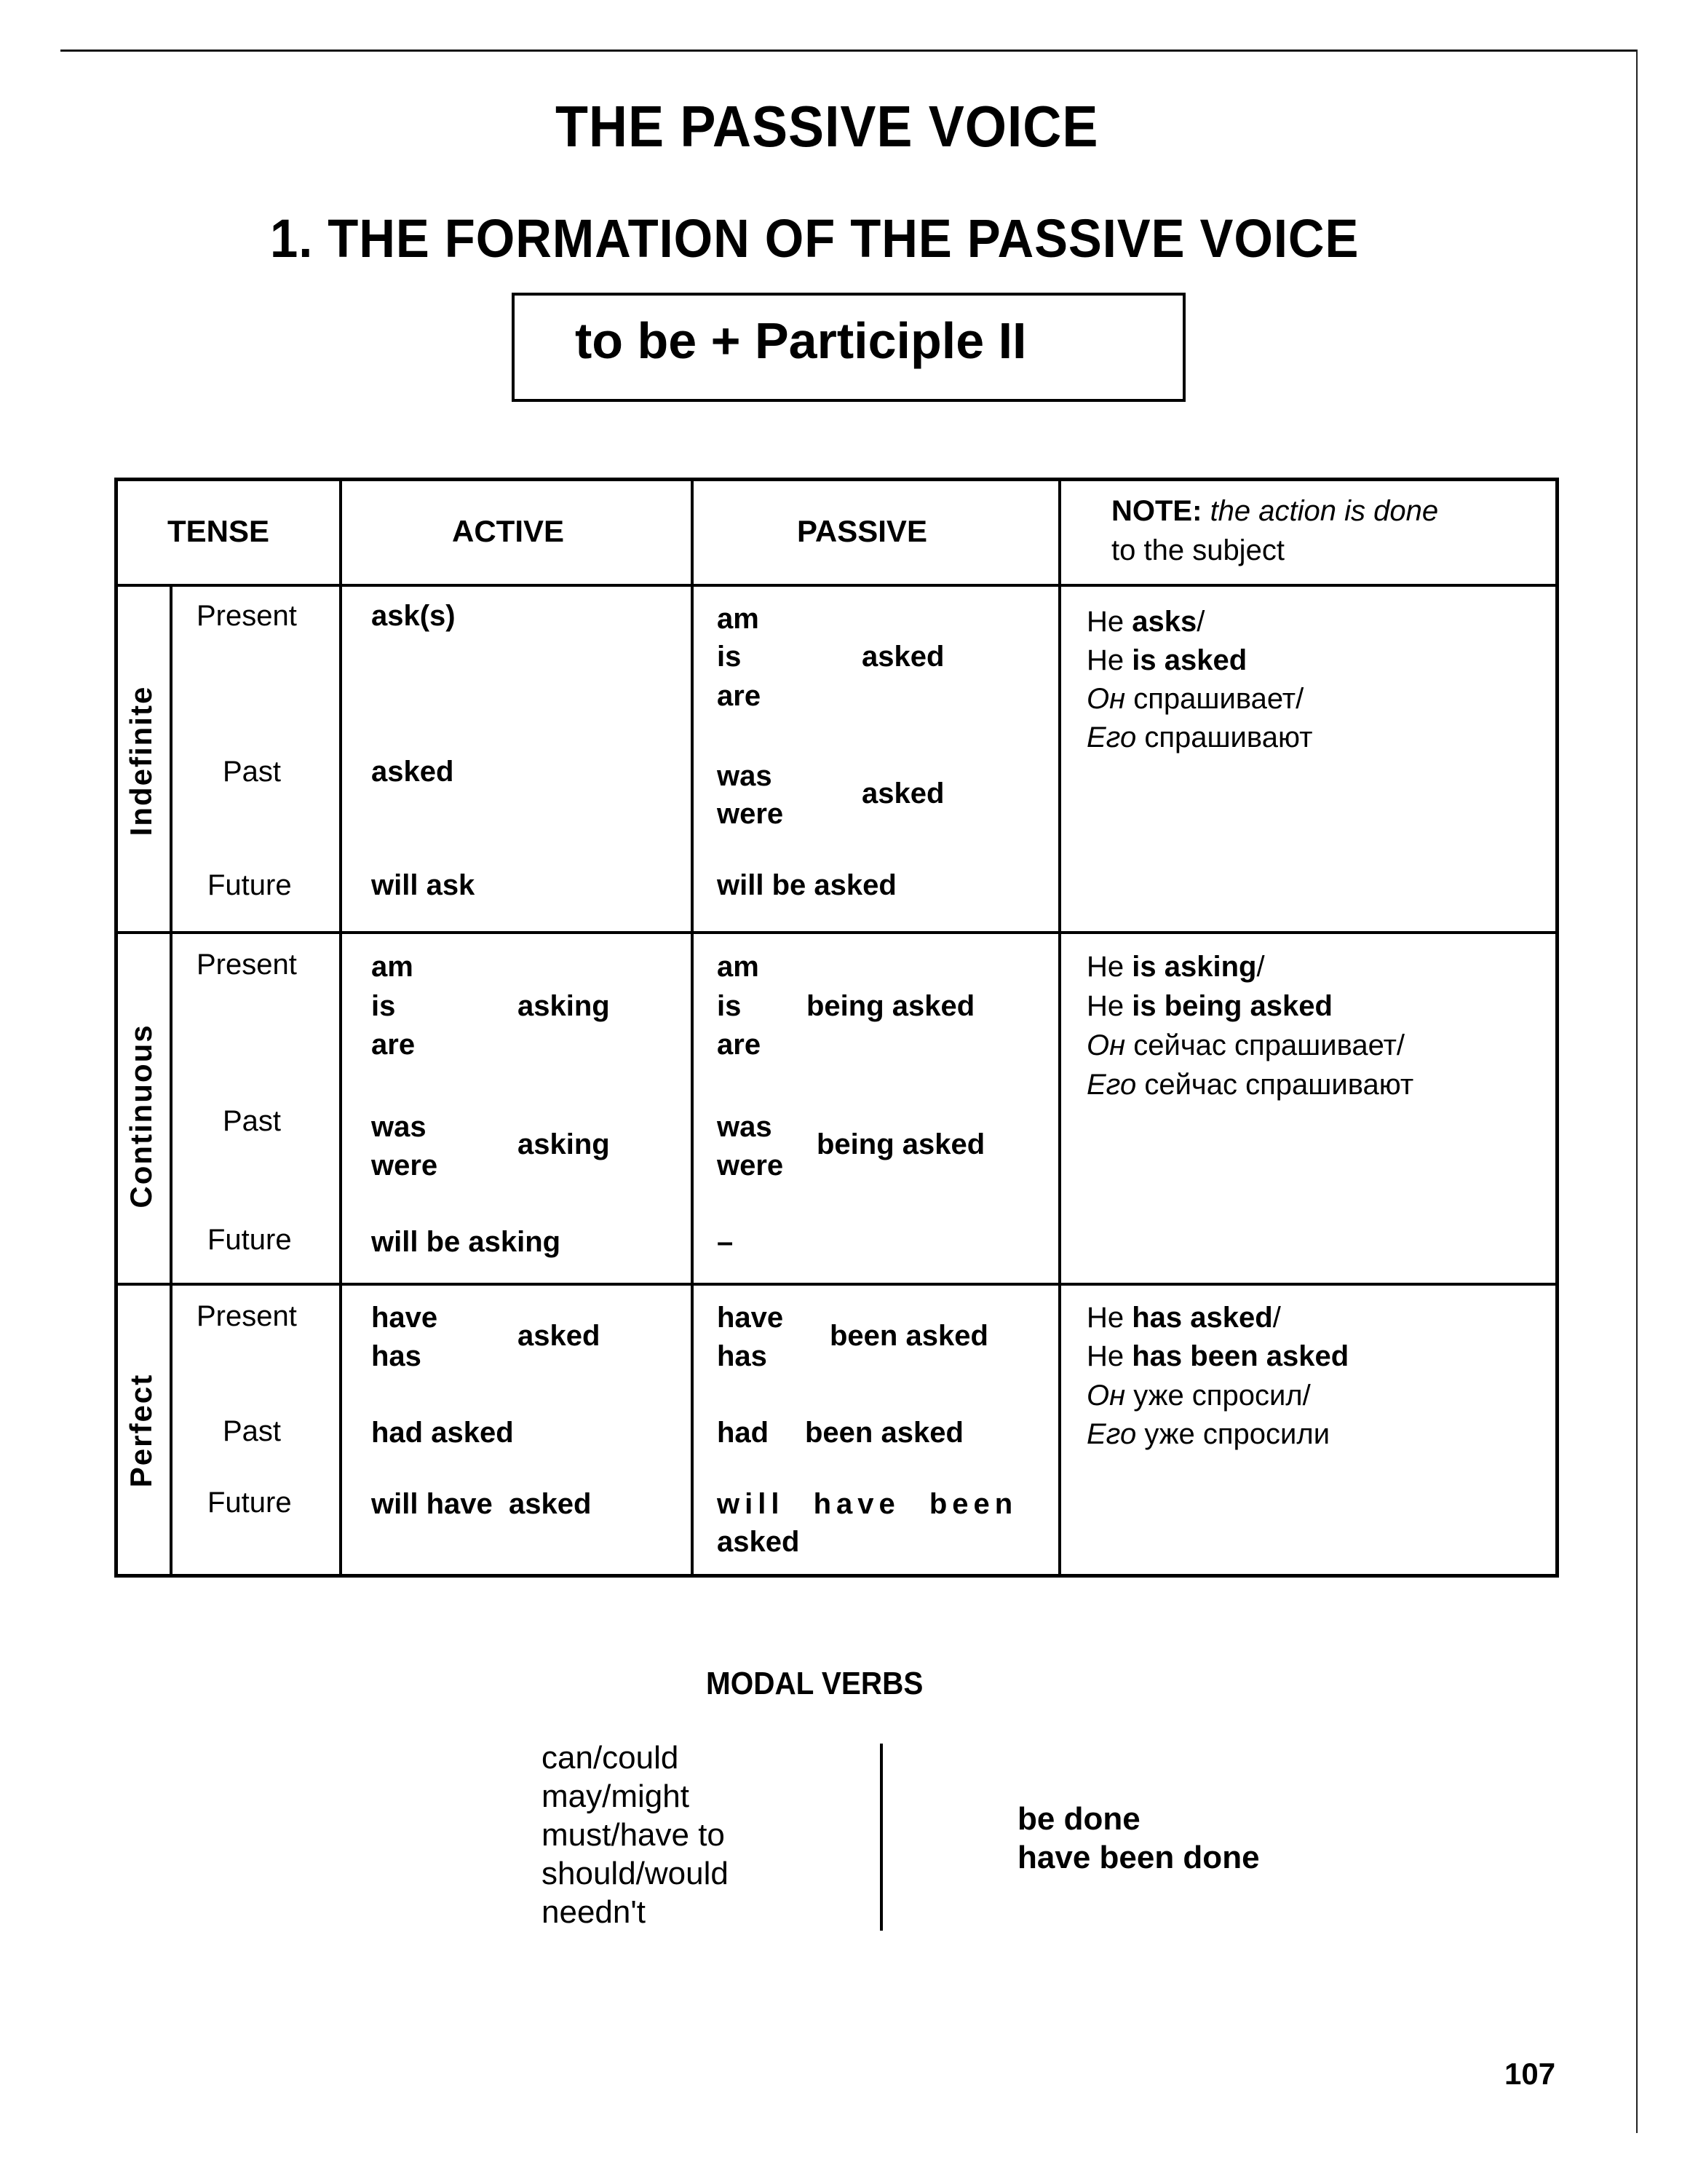  I want to click on example-line-ru: Его уже спросили, so click(1208, 1434).